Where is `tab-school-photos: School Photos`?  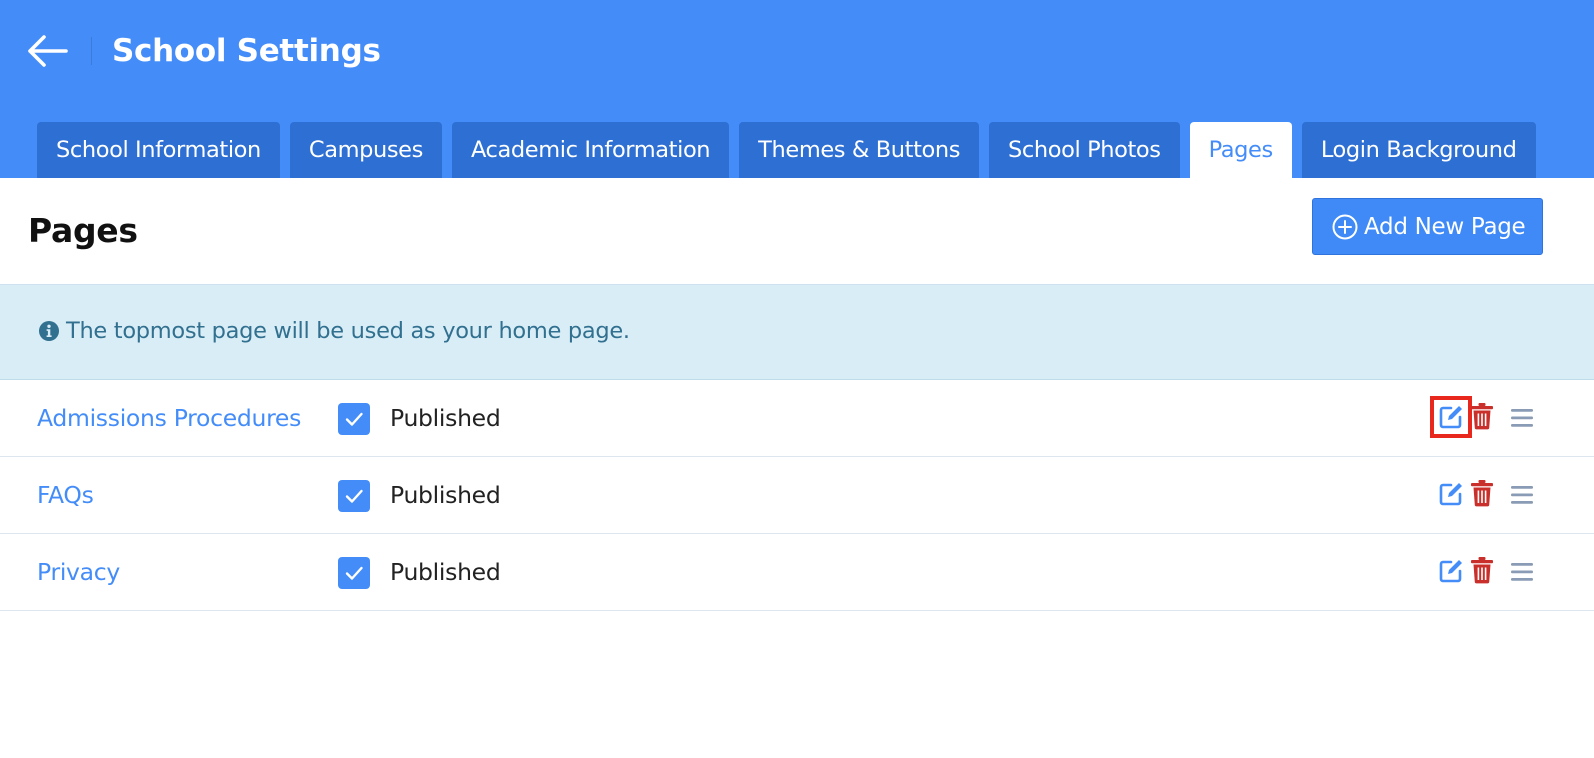
tab-school-photos: School Photos is located at coordinates (1084, 150).